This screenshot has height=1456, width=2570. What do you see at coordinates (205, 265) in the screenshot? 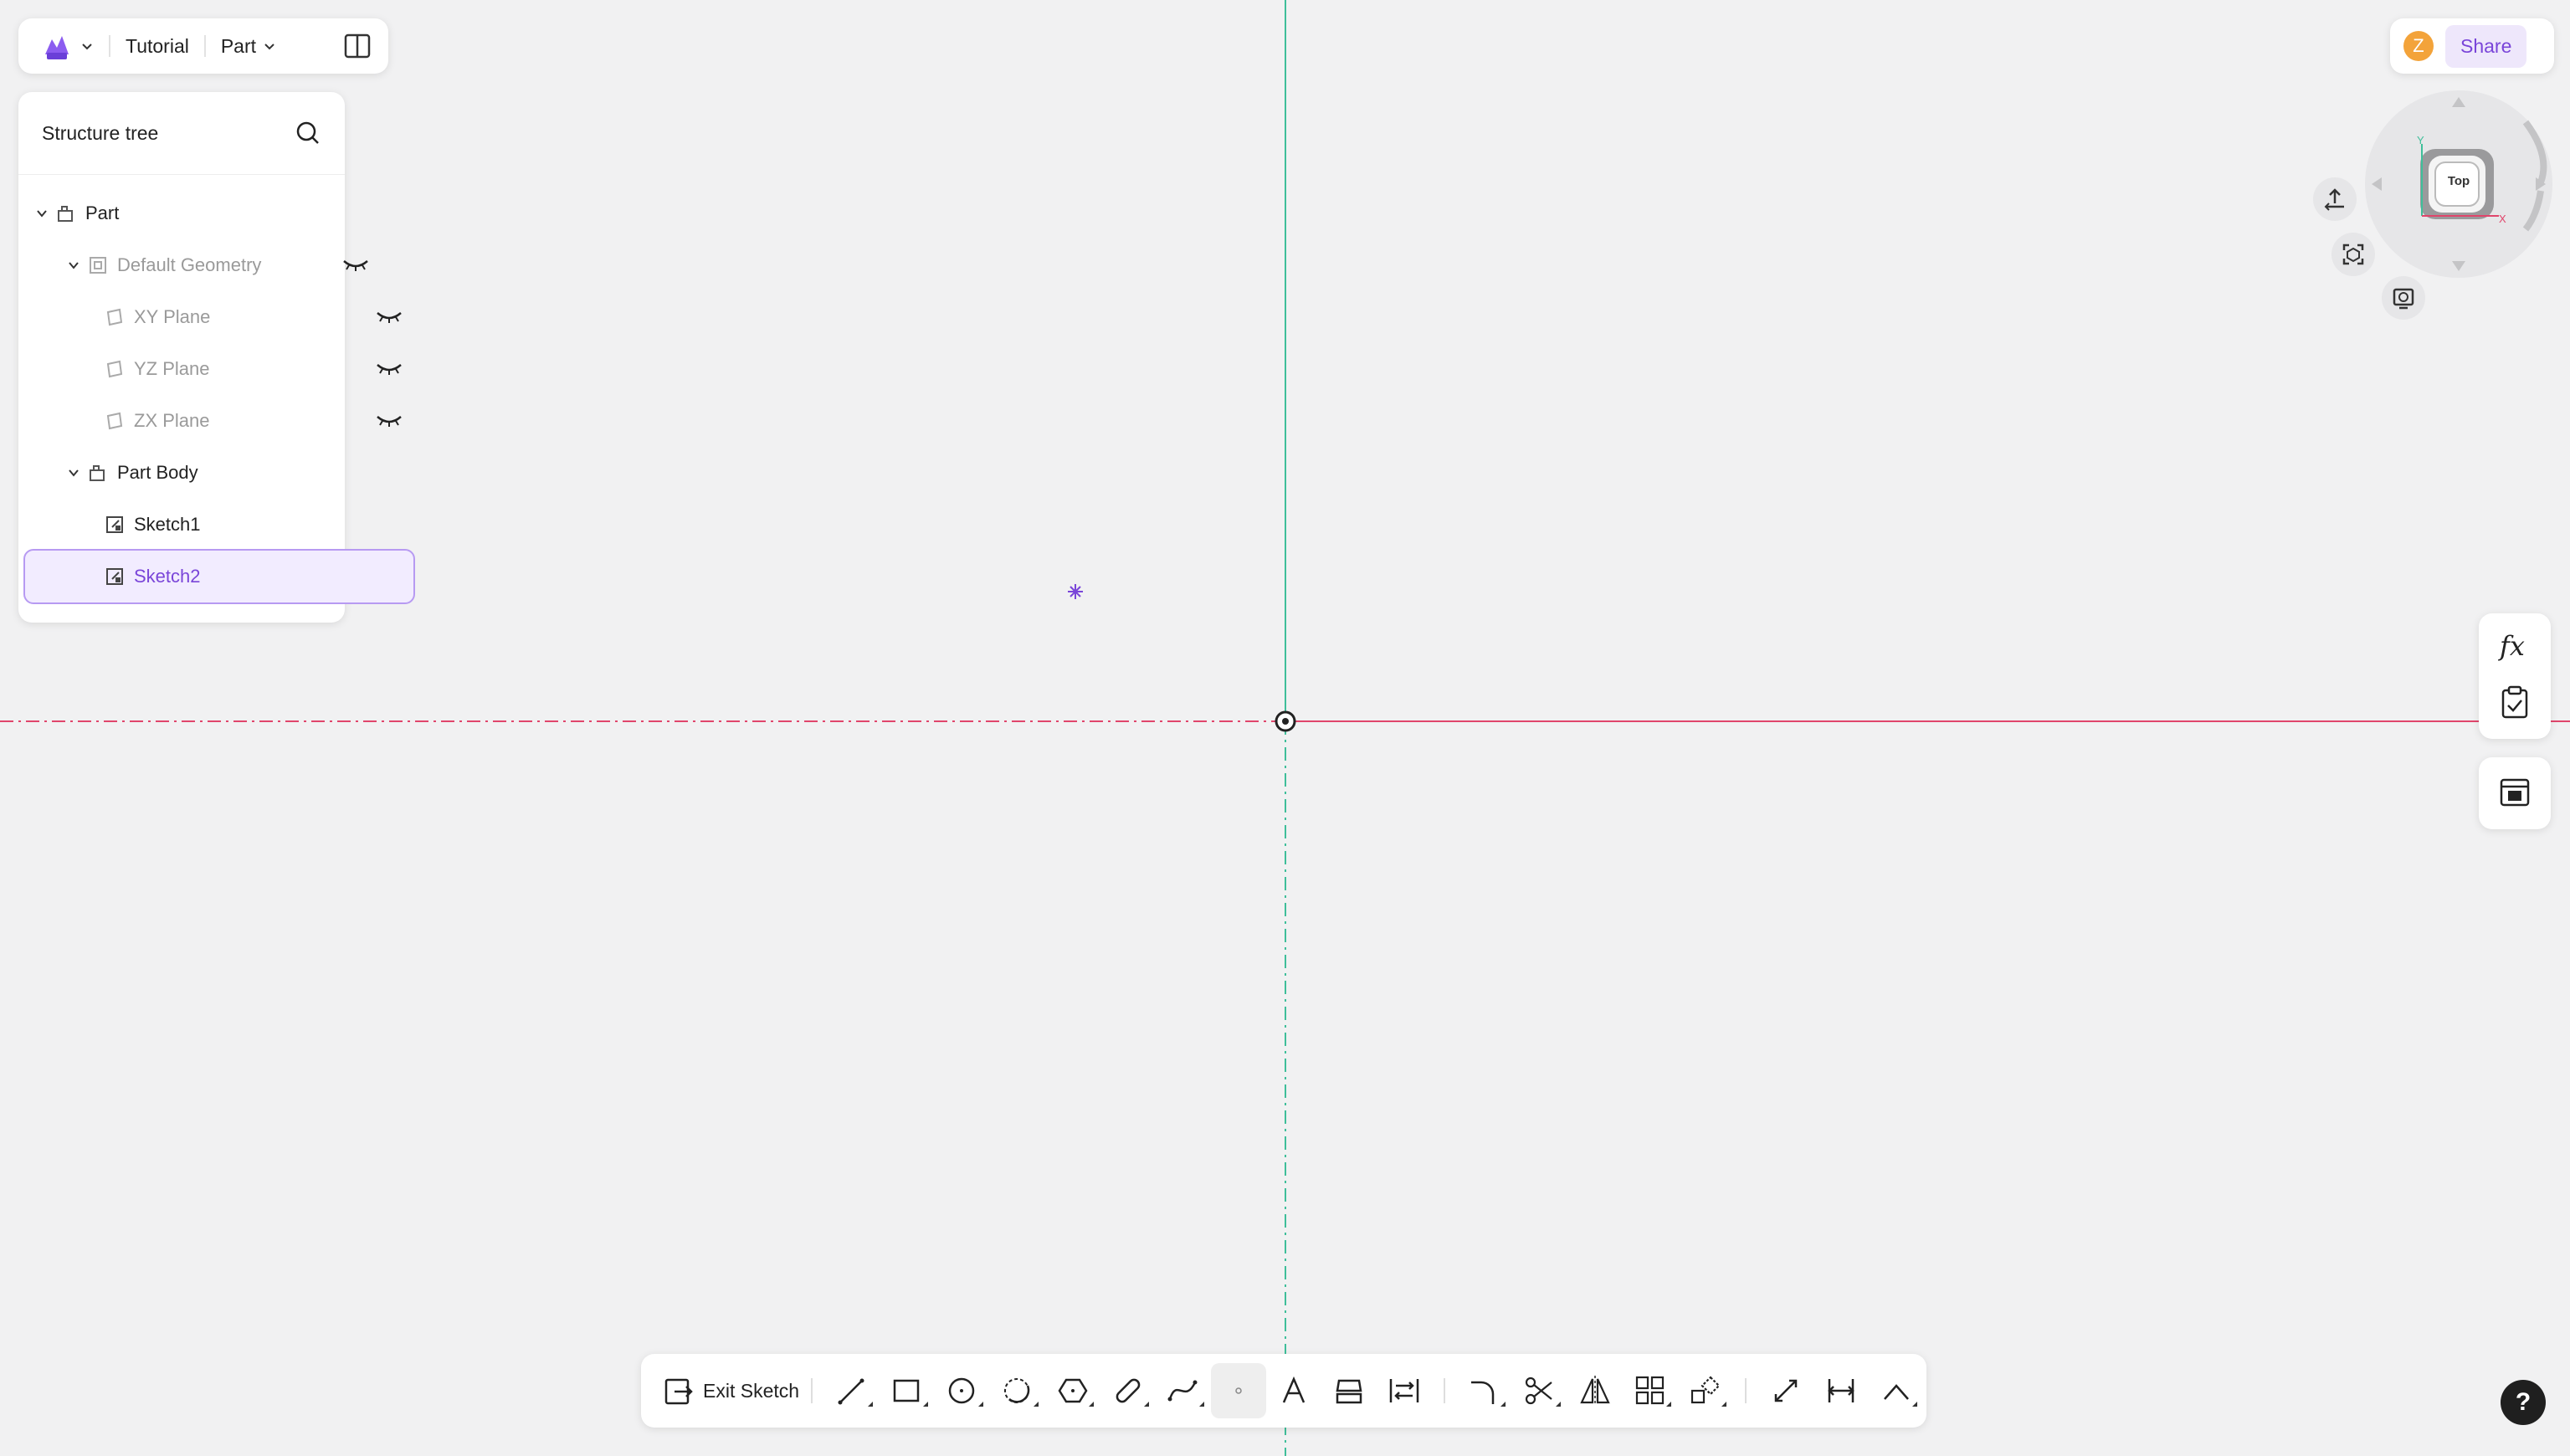
I see `tree-item-default-geometry: Default Geometry` at bounding box center [205, 265].